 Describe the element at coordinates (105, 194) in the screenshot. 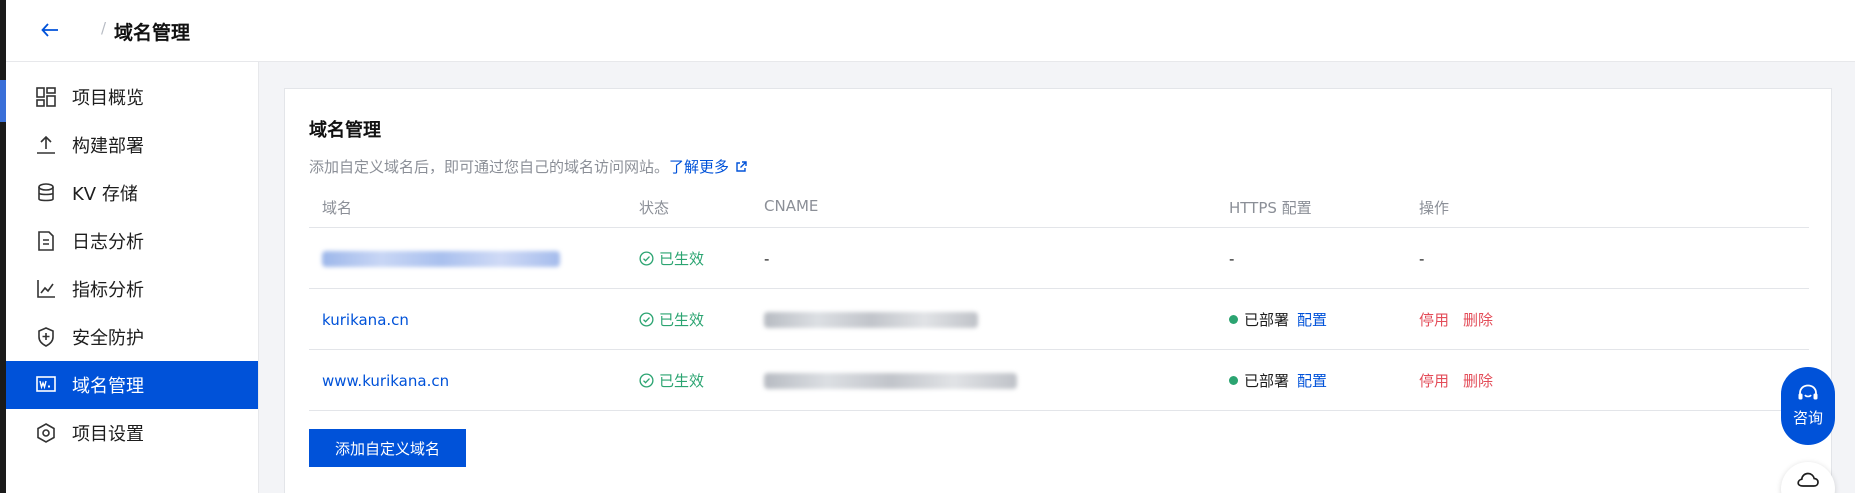

I see `sidebar-item-label: KV 存储` at that location.